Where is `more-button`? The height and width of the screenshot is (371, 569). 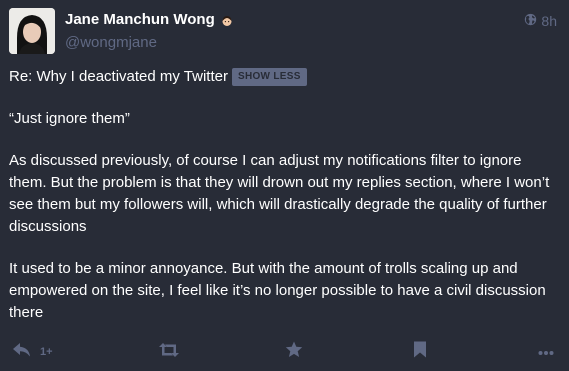
more-button is located at coordinates (546, 352).